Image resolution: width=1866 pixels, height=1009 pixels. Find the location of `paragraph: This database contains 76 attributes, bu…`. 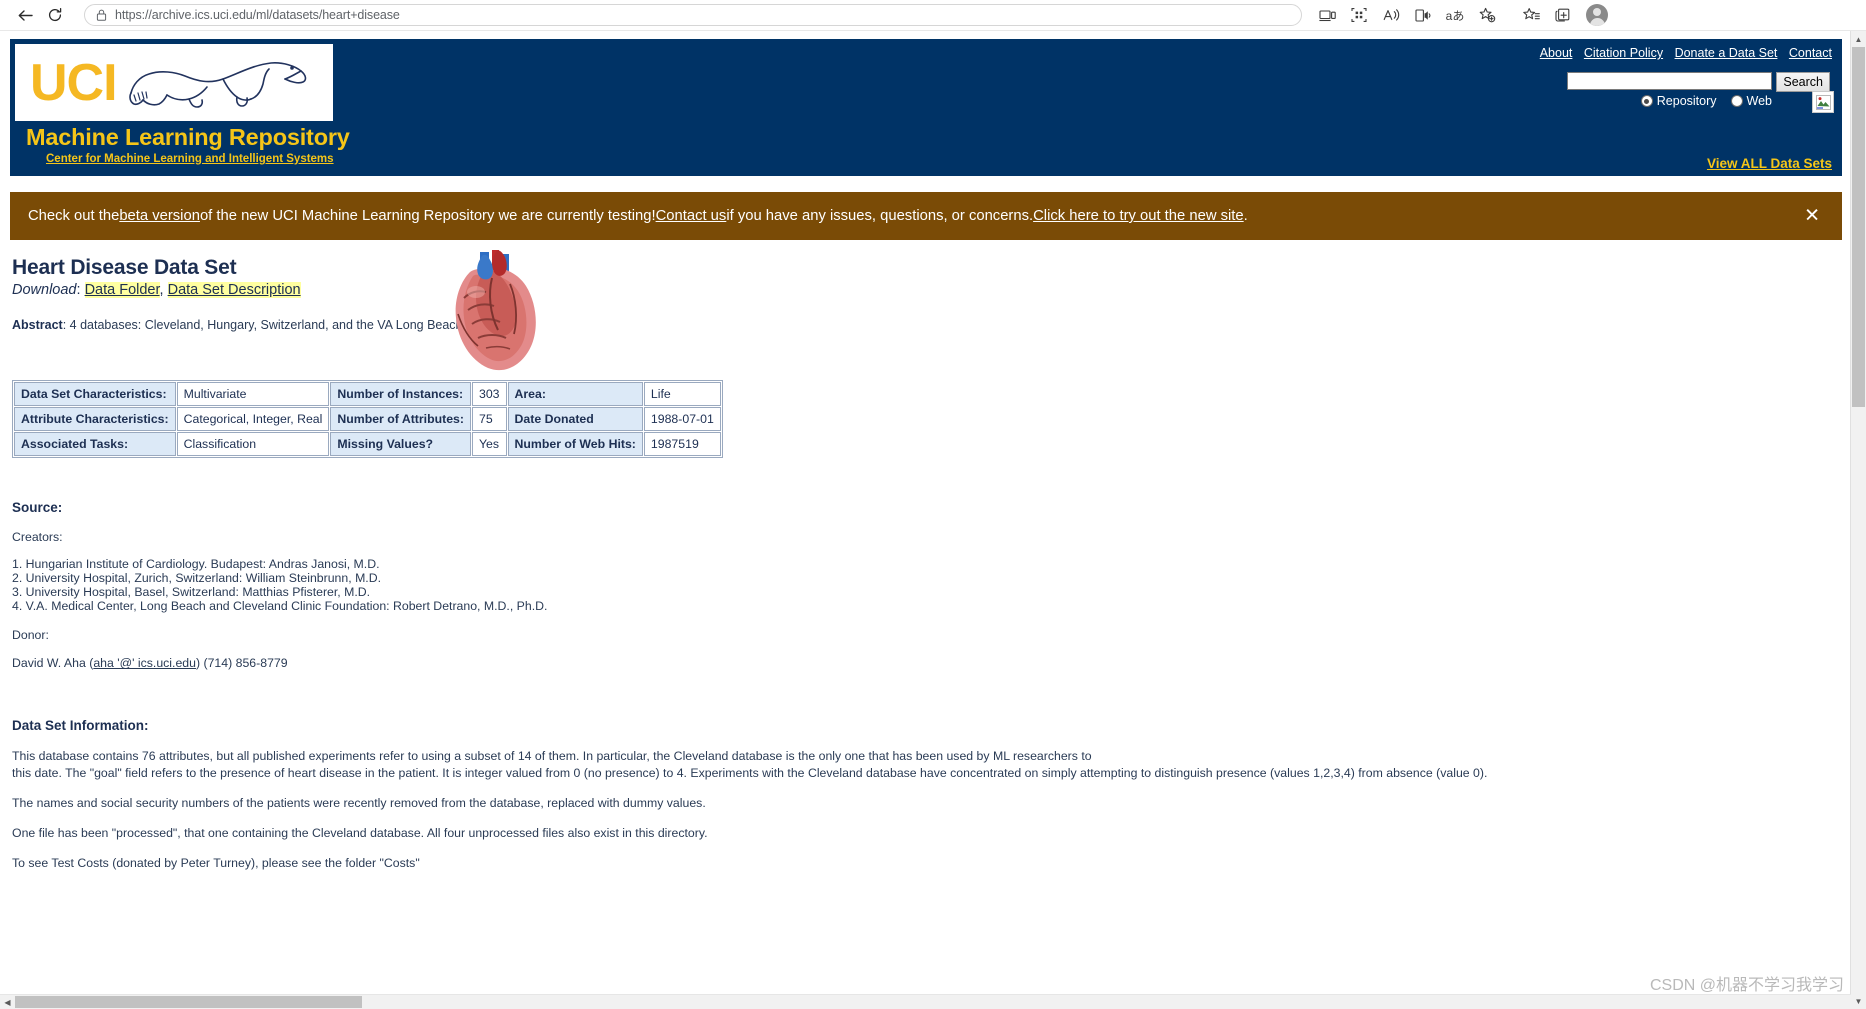

paragraph: This database contains 76 attributes, bu… is located at coordinates (552, 756).